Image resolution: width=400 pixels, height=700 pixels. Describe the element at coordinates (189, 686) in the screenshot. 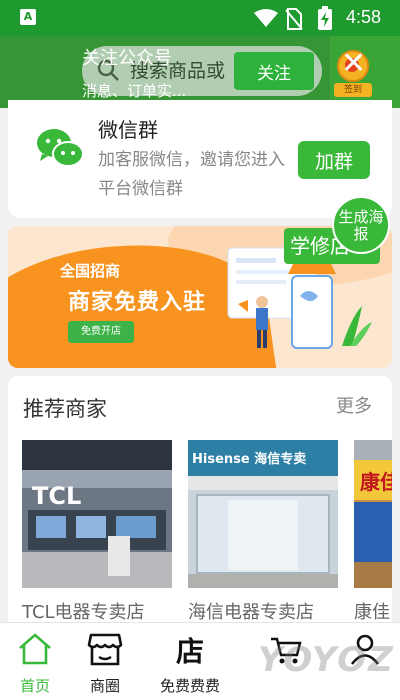

I see `nav-label: 免费费费` at that location.